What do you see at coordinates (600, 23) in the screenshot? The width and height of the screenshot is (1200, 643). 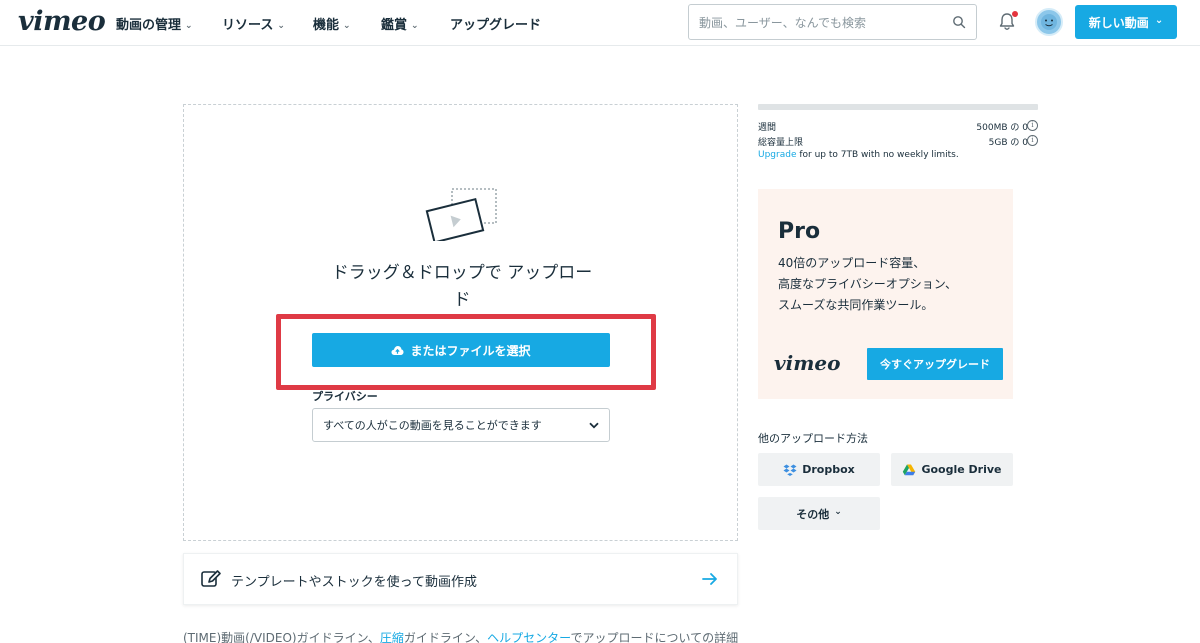 I see `top-header: vimeo 動画の管理⌄ リソース⌄ 機能⌄ 鑑賞⌄ アップグレード 新しい動画` at bounding box center [600, 23].